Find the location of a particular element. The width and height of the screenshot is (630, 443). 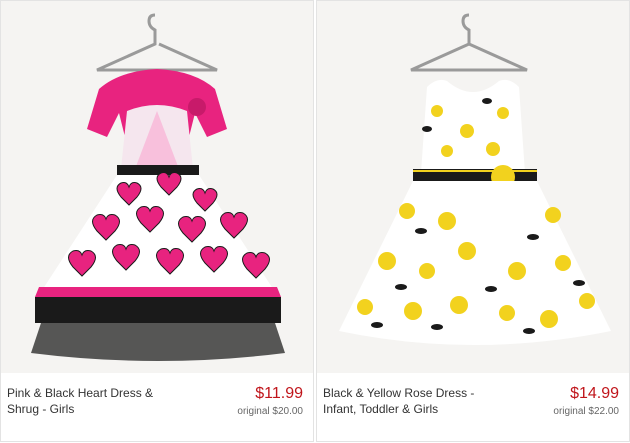

product-title: Pink & Black Heart Dress & Shrug - Girls is located at coordinates (89, 401).